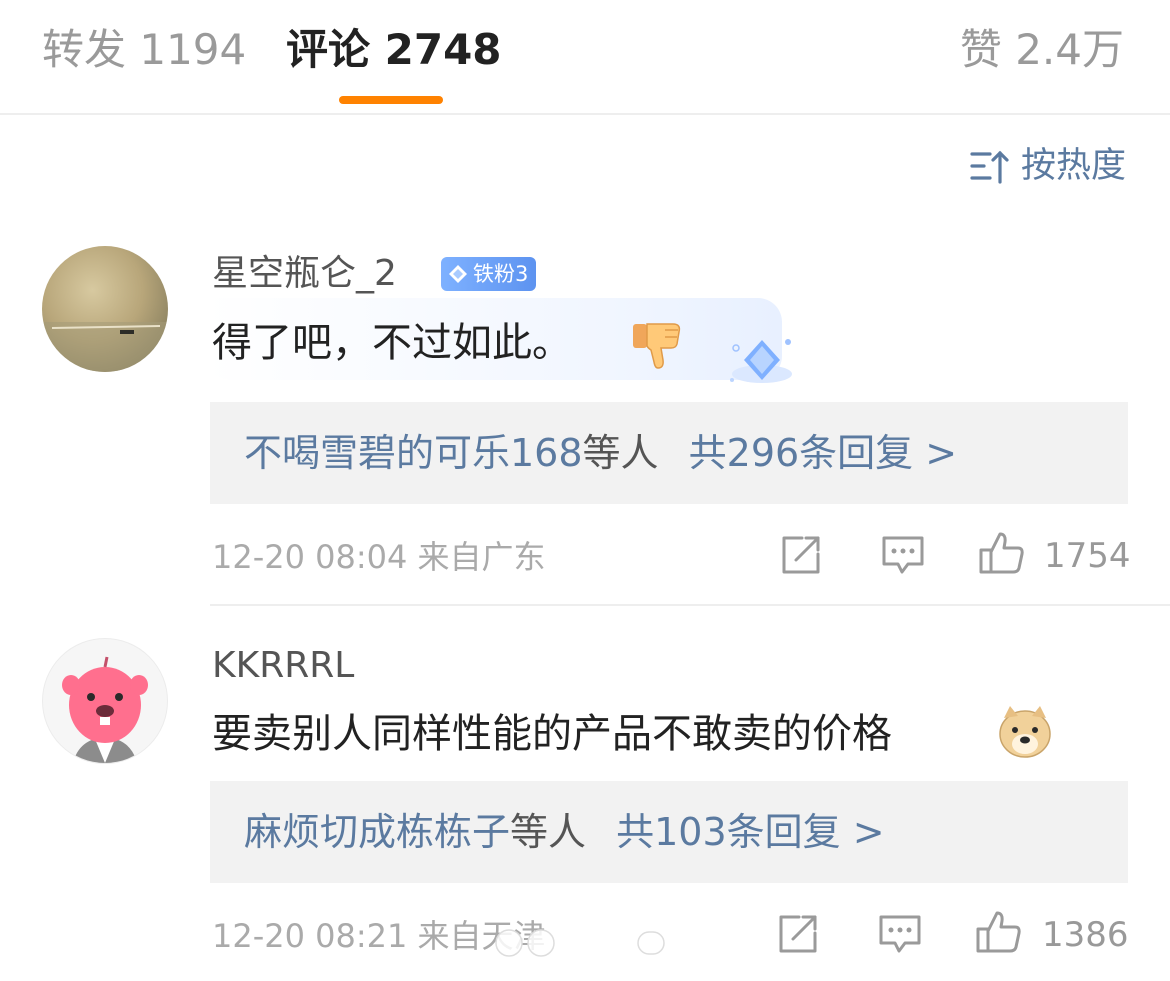 The image size is (1170, 981). What do you see at coordinates (552, 734) in the screenshot?
I see `comment-text: 要卖别人同样性能的产品不敢卖的价格` at bounding box center [552, 734].